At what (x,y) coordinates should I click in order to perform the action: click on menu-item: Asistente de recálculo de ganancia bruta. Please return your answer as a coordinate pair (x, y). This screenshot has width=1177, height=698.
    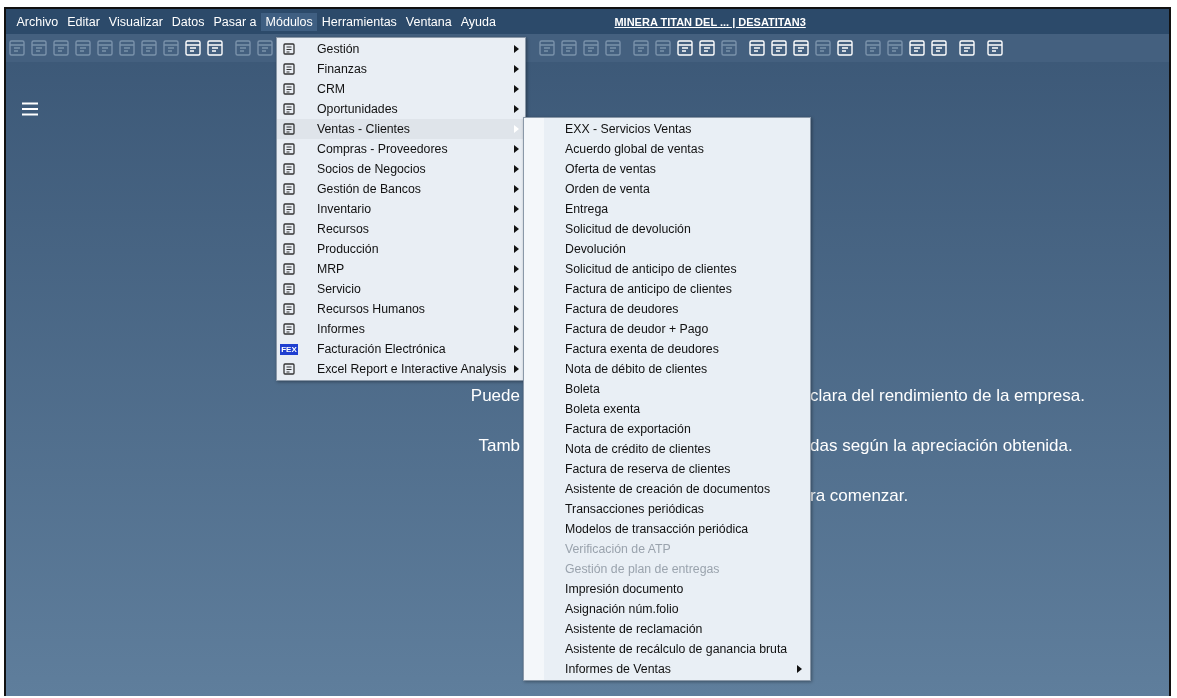
    Looking at the image, I should click on (667, 649).